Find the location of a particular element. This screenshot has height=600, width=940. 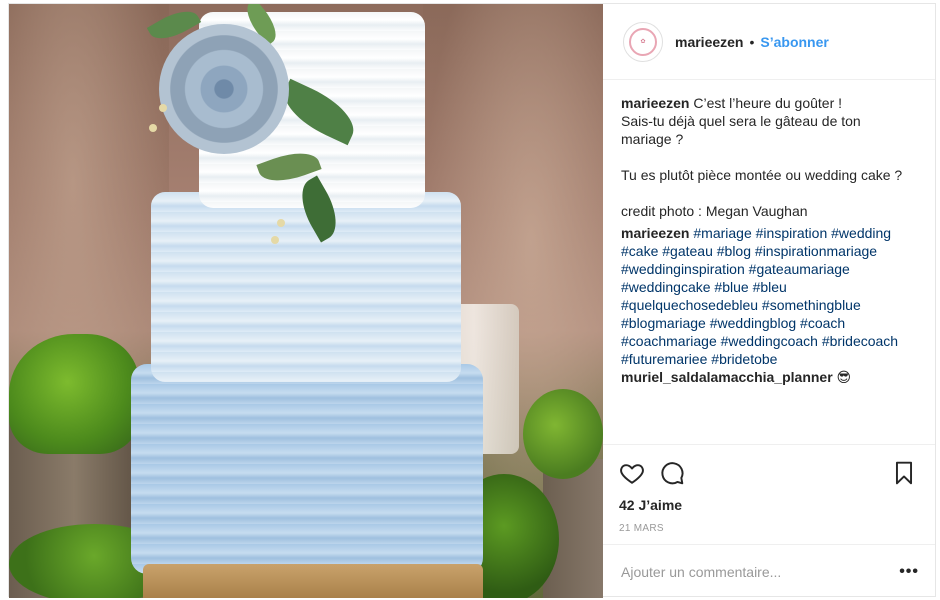

post-date: 21 MARS is located at coordinates (768, 528).